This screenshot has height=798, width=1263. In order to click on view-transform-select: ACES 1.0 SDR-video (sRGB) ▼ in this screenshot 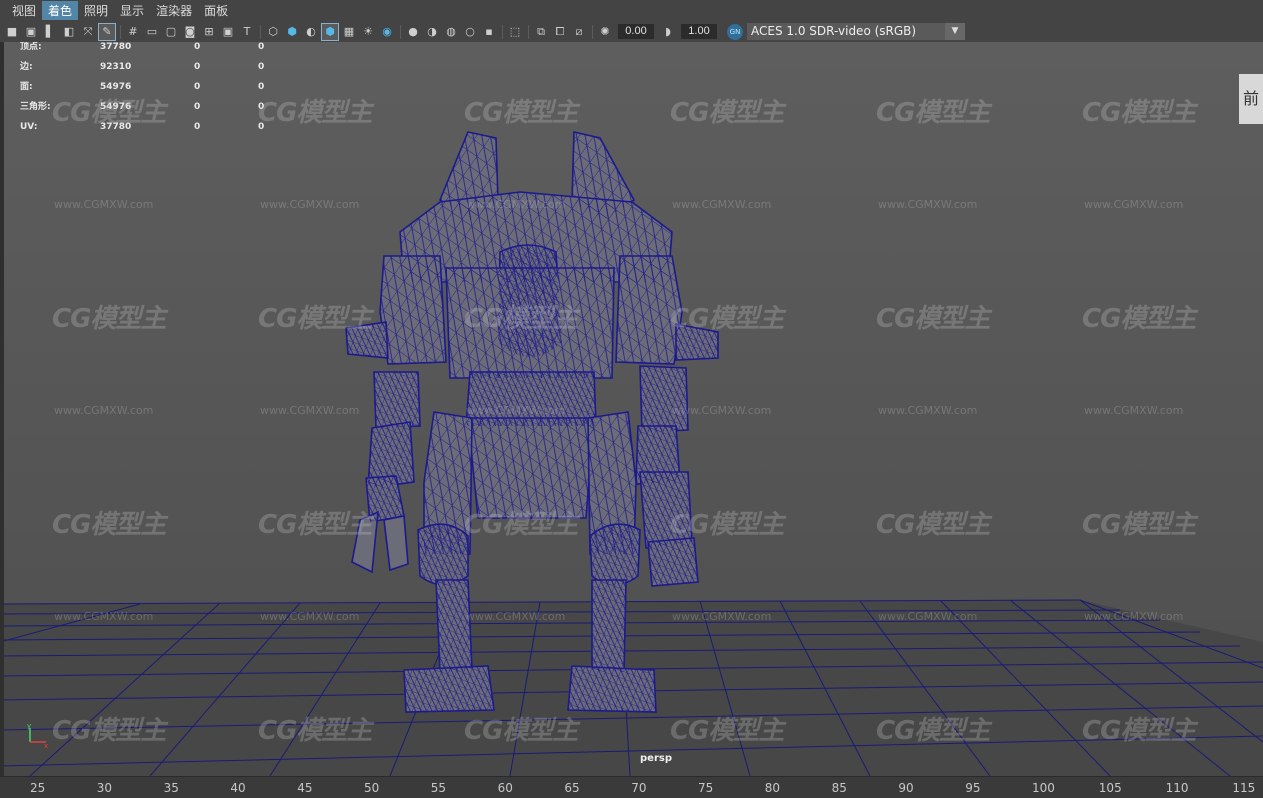, I will do `click(856, 31)`.